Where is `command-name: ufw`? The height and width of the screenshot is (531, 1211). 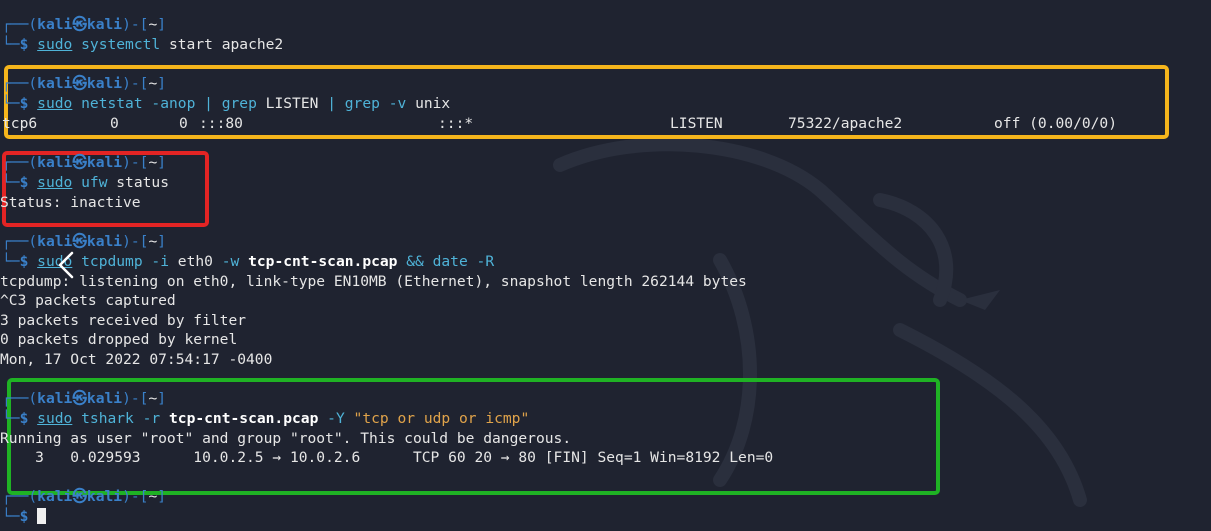
command-name: ufw is located at coordinates (94, 182).